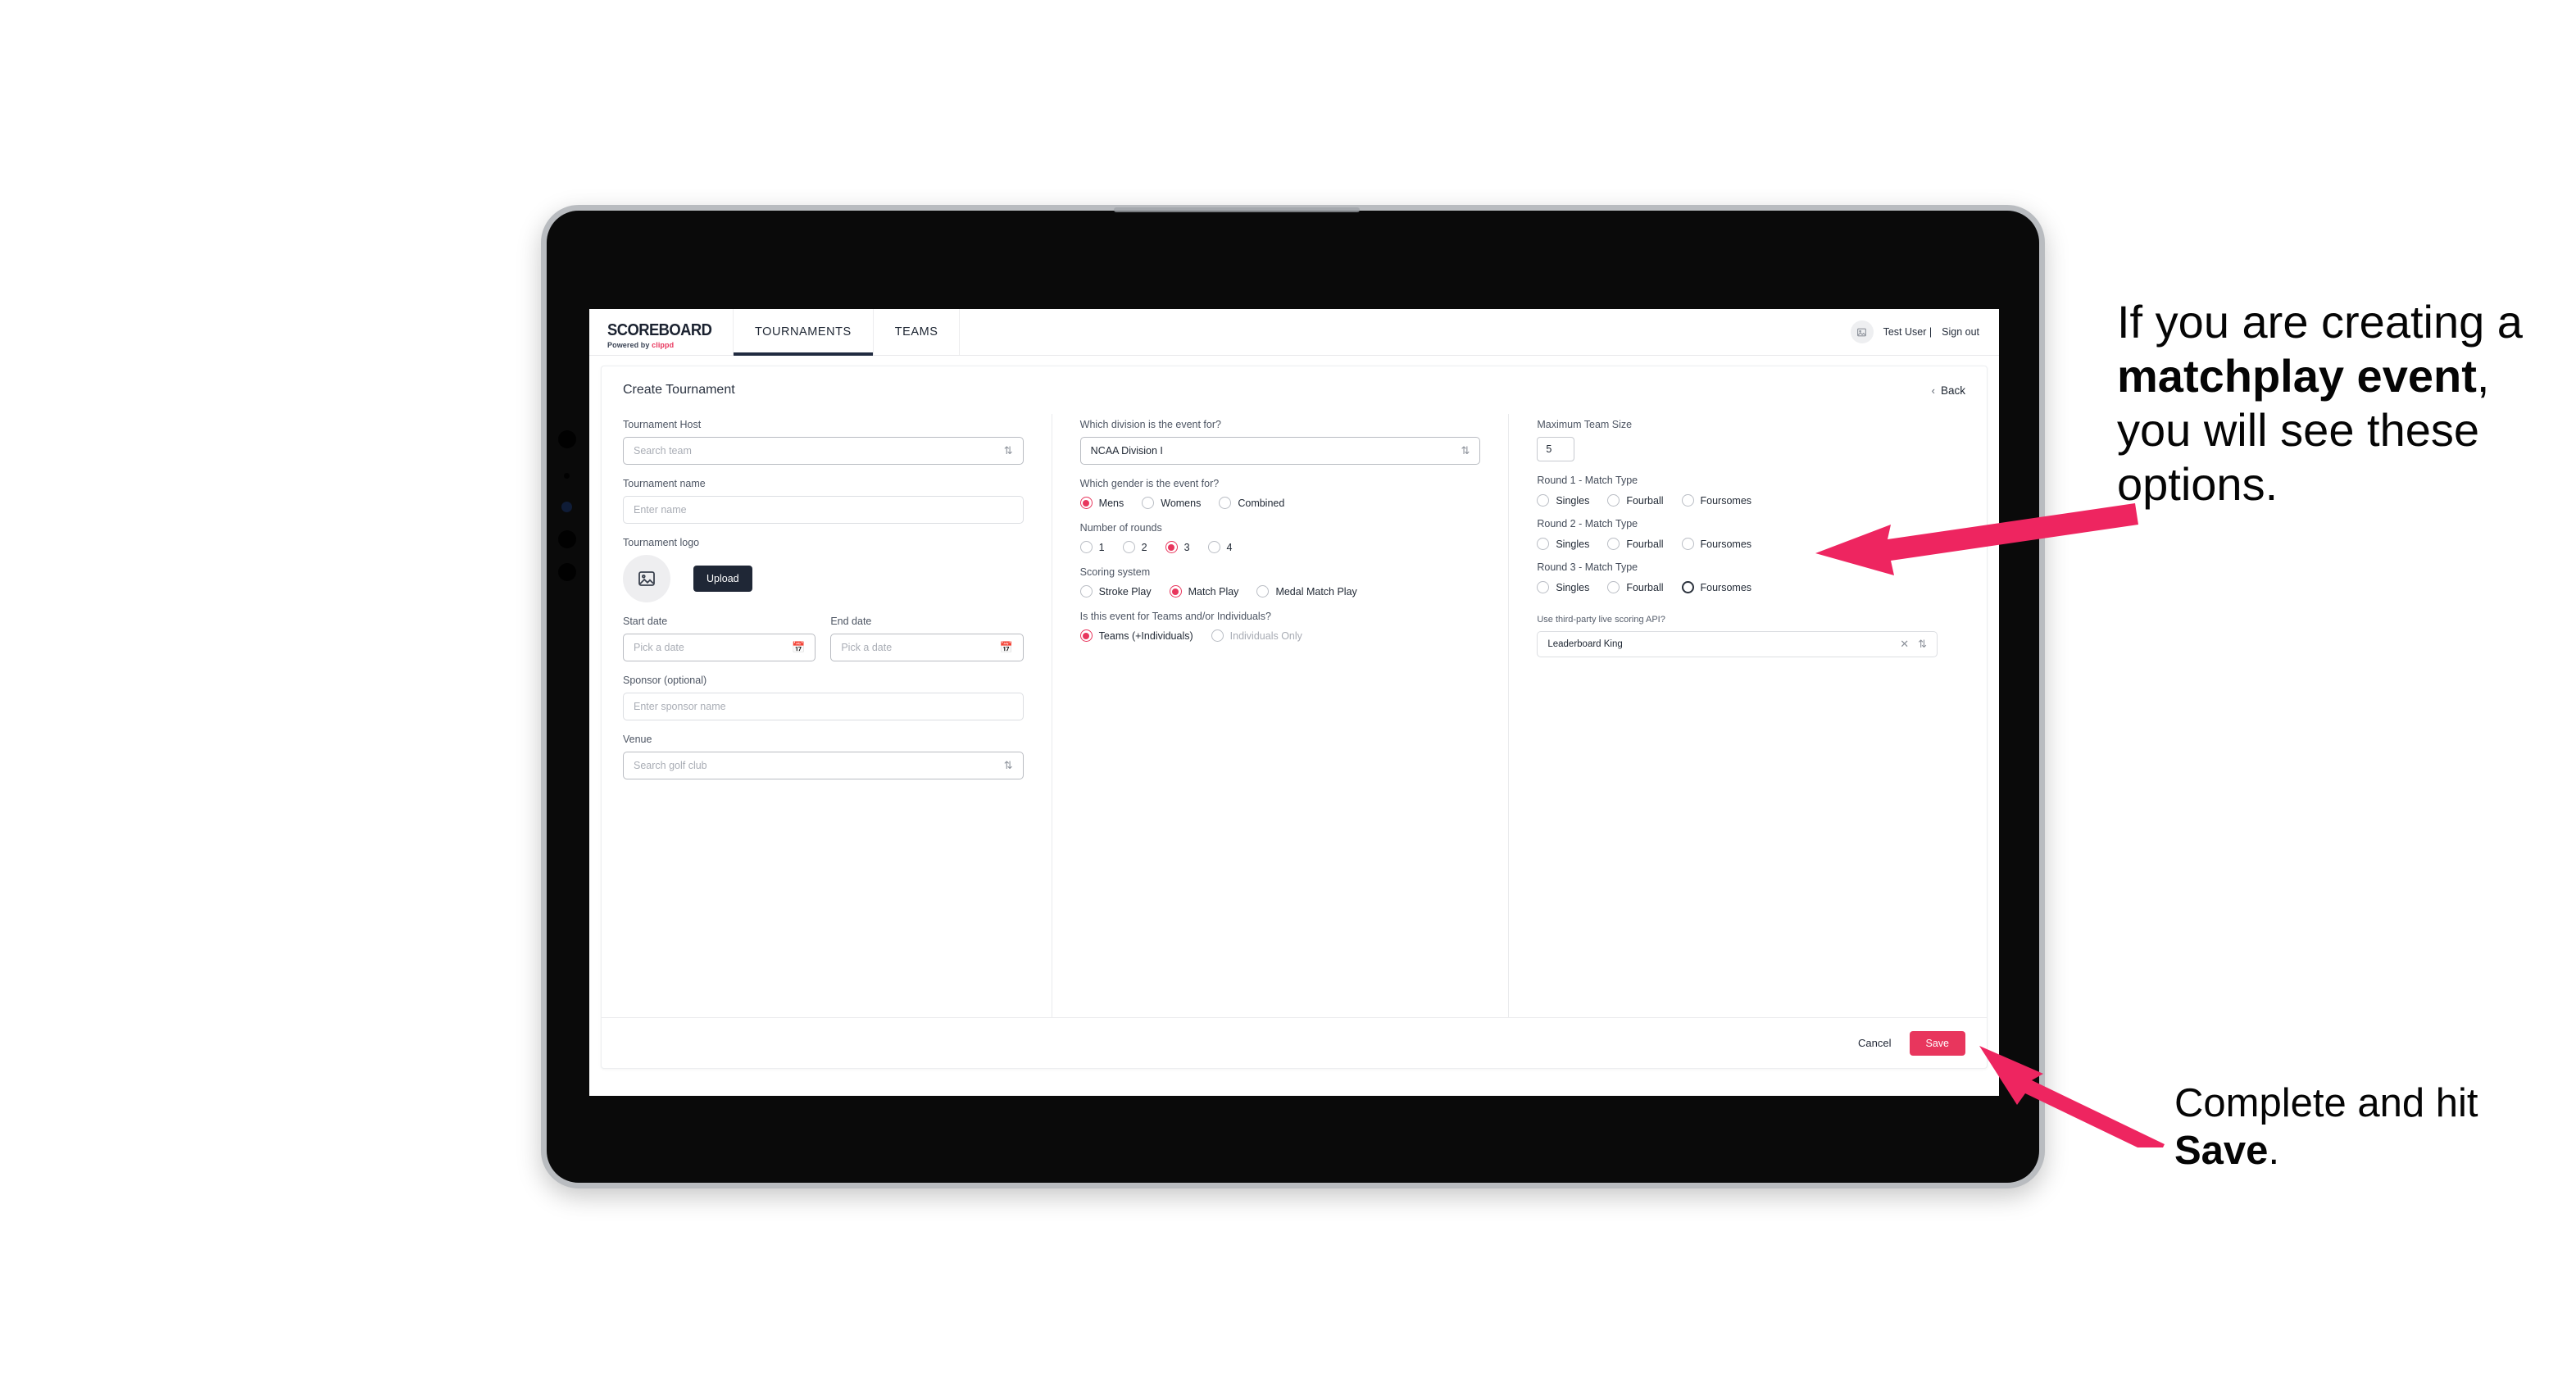  What do you see at coordinates (1111, 503) in the screenshot?
I see `radio-gender-mens-label: Mens` at bounding box center [1111, 503].